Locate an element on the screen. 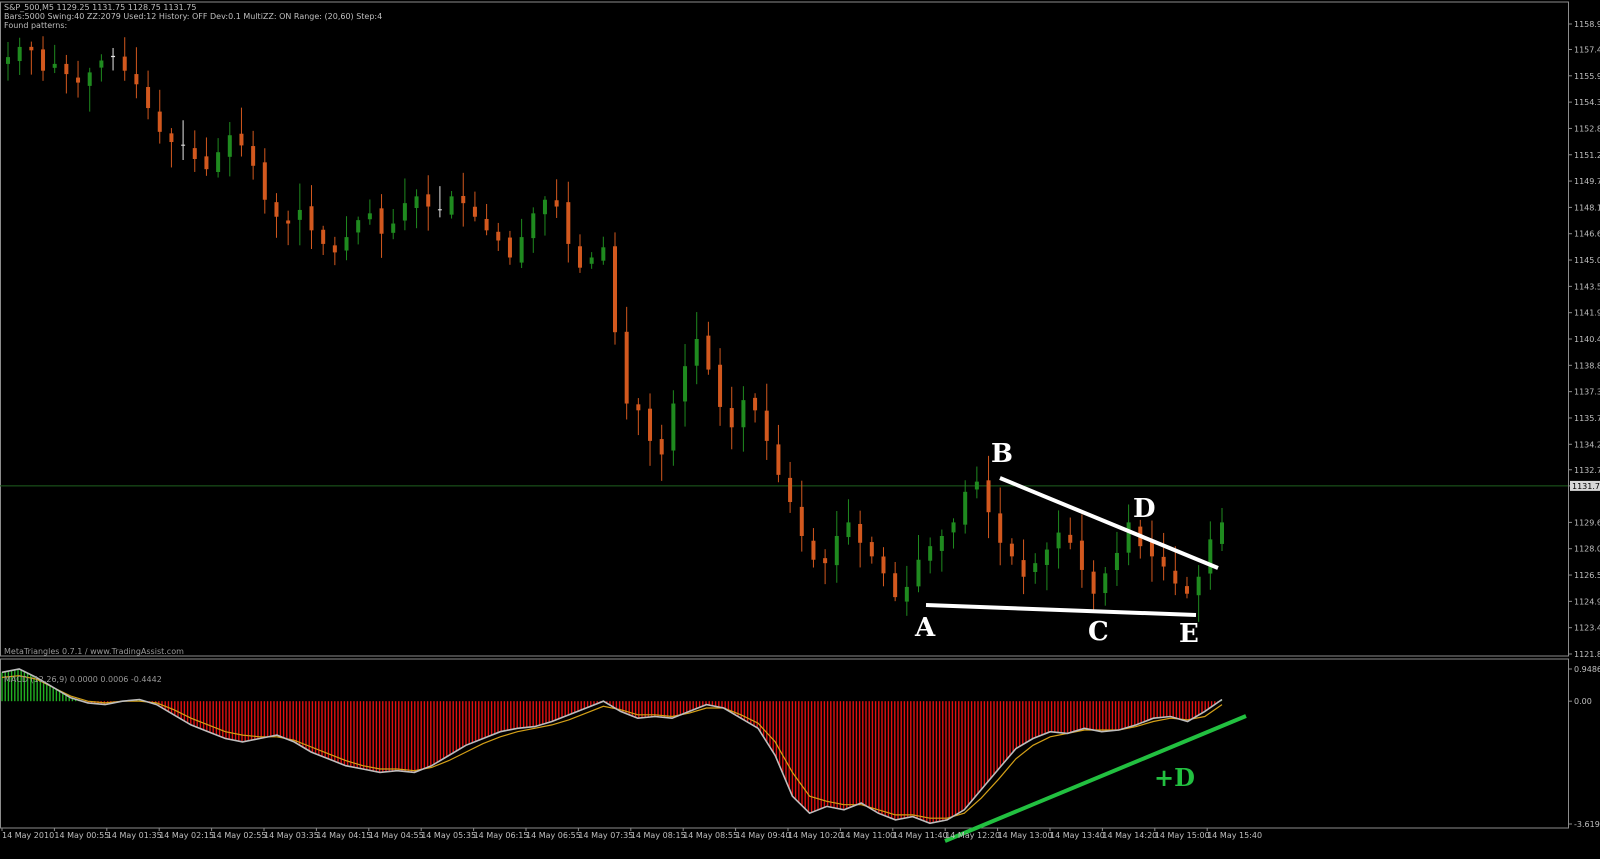 The height and width of the screenshot is (859, 1600). price-axis-label: 1152.80 is located at coordinates (1587, 128).